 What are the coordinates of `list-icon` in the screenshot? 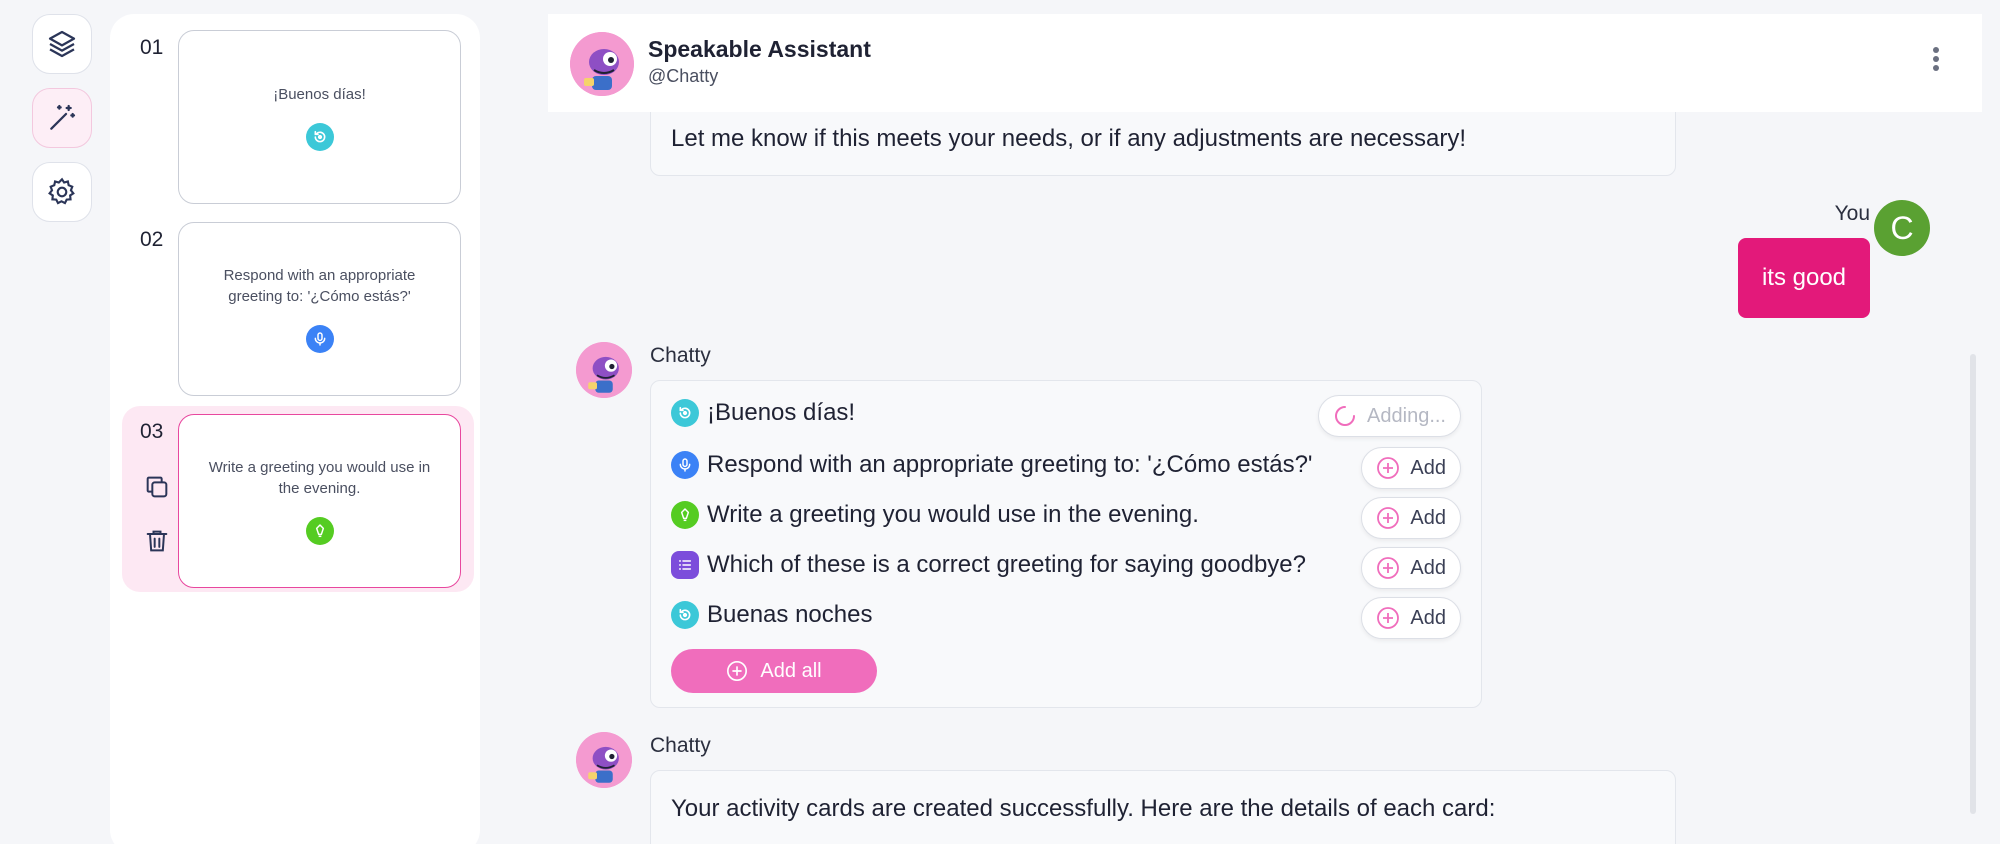 It's located at (685, 565).